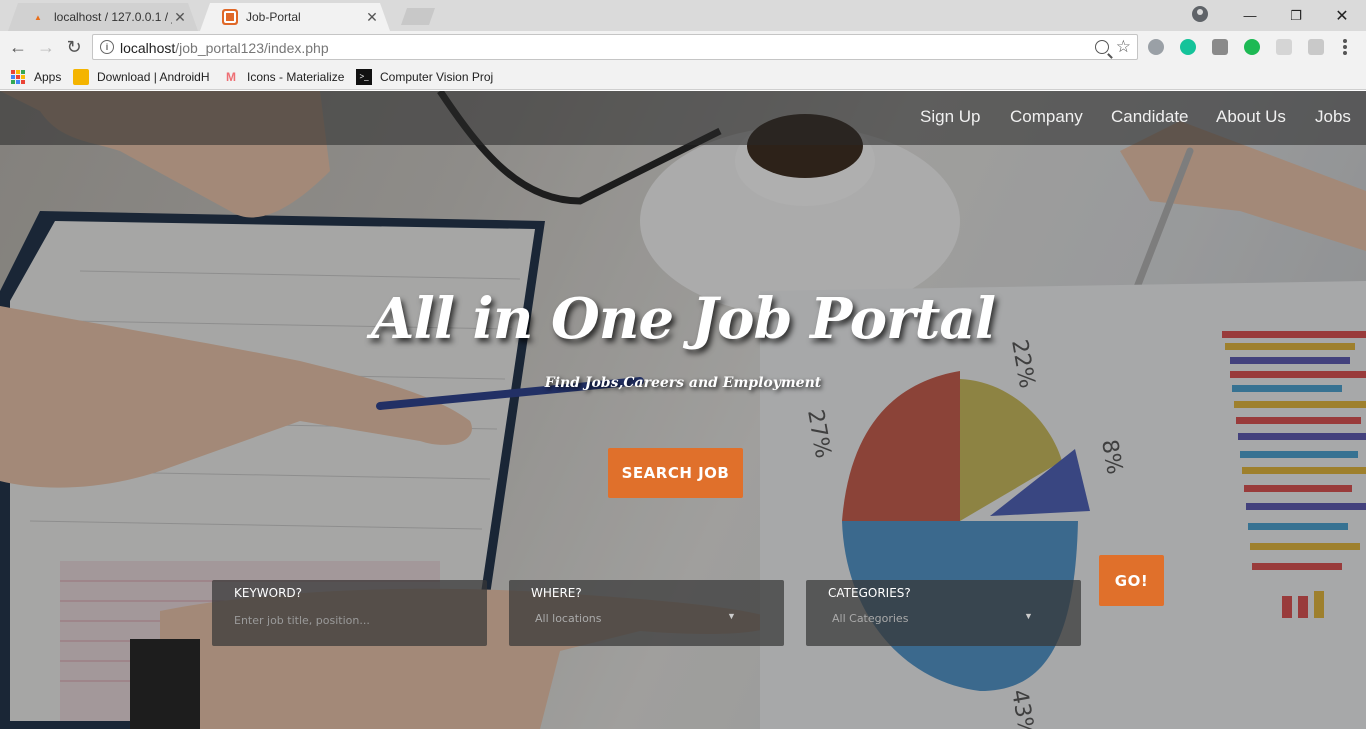  I want to click on address-bar: i localhost/job_portal123/index.php ☆, so click(615, 47).